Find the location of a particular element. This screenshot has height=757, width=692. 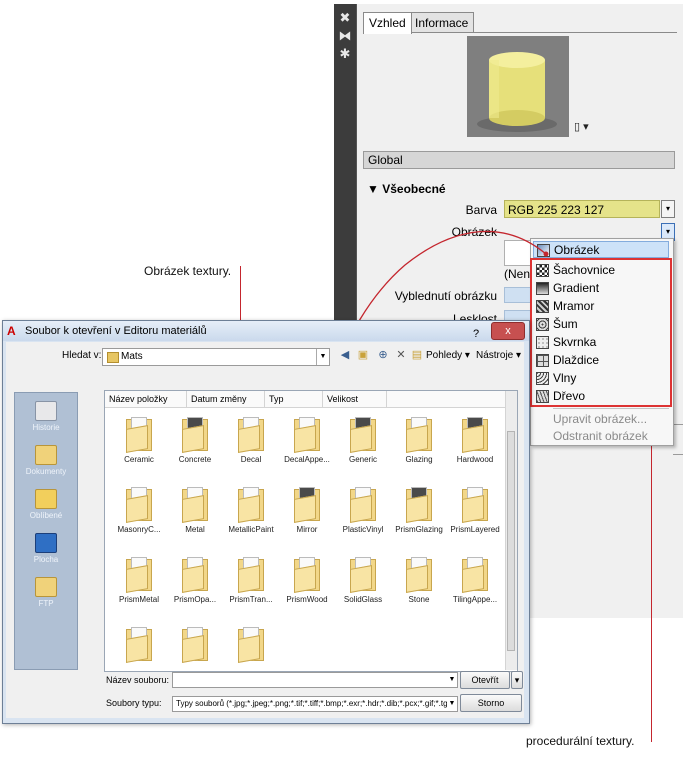

section-toggle-icon: ▼ is located at coordinates (373, 189).